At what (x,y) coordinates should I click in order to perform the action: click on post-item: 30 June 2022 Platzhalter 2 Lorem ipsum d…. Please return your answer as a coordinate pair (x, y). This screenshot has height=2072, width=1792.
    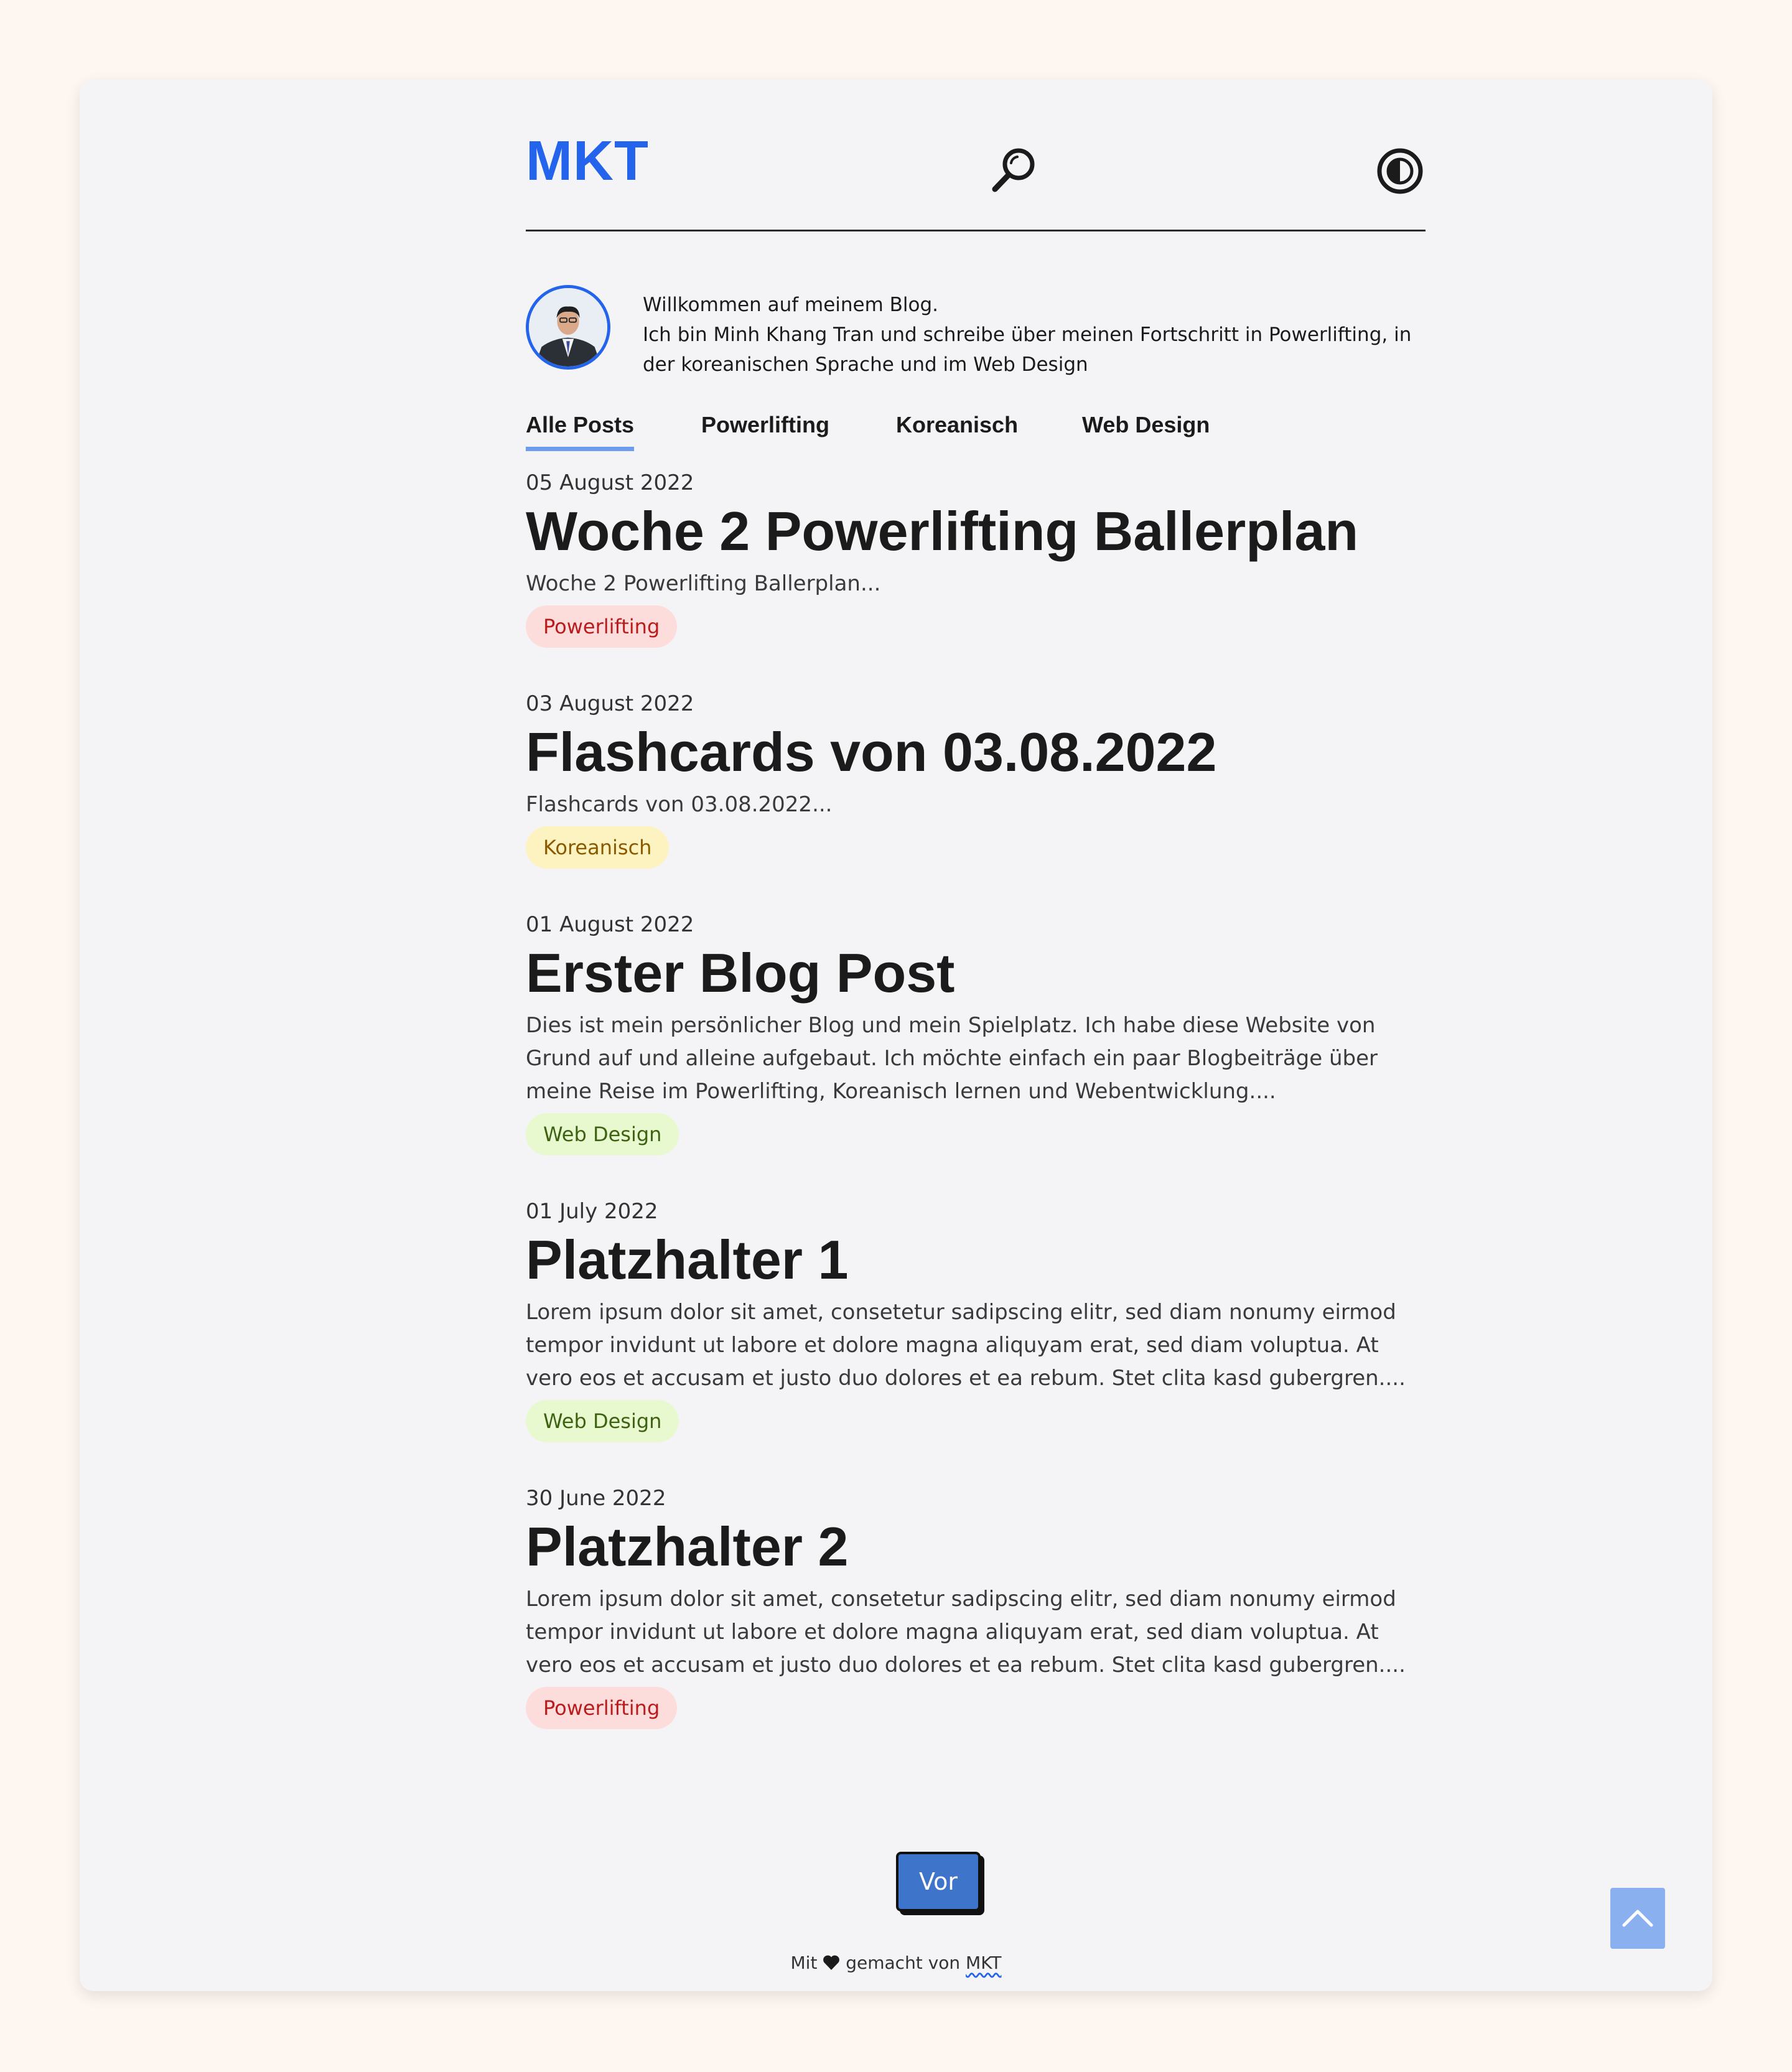
    Looking at the image, I should click on (976, 1607).